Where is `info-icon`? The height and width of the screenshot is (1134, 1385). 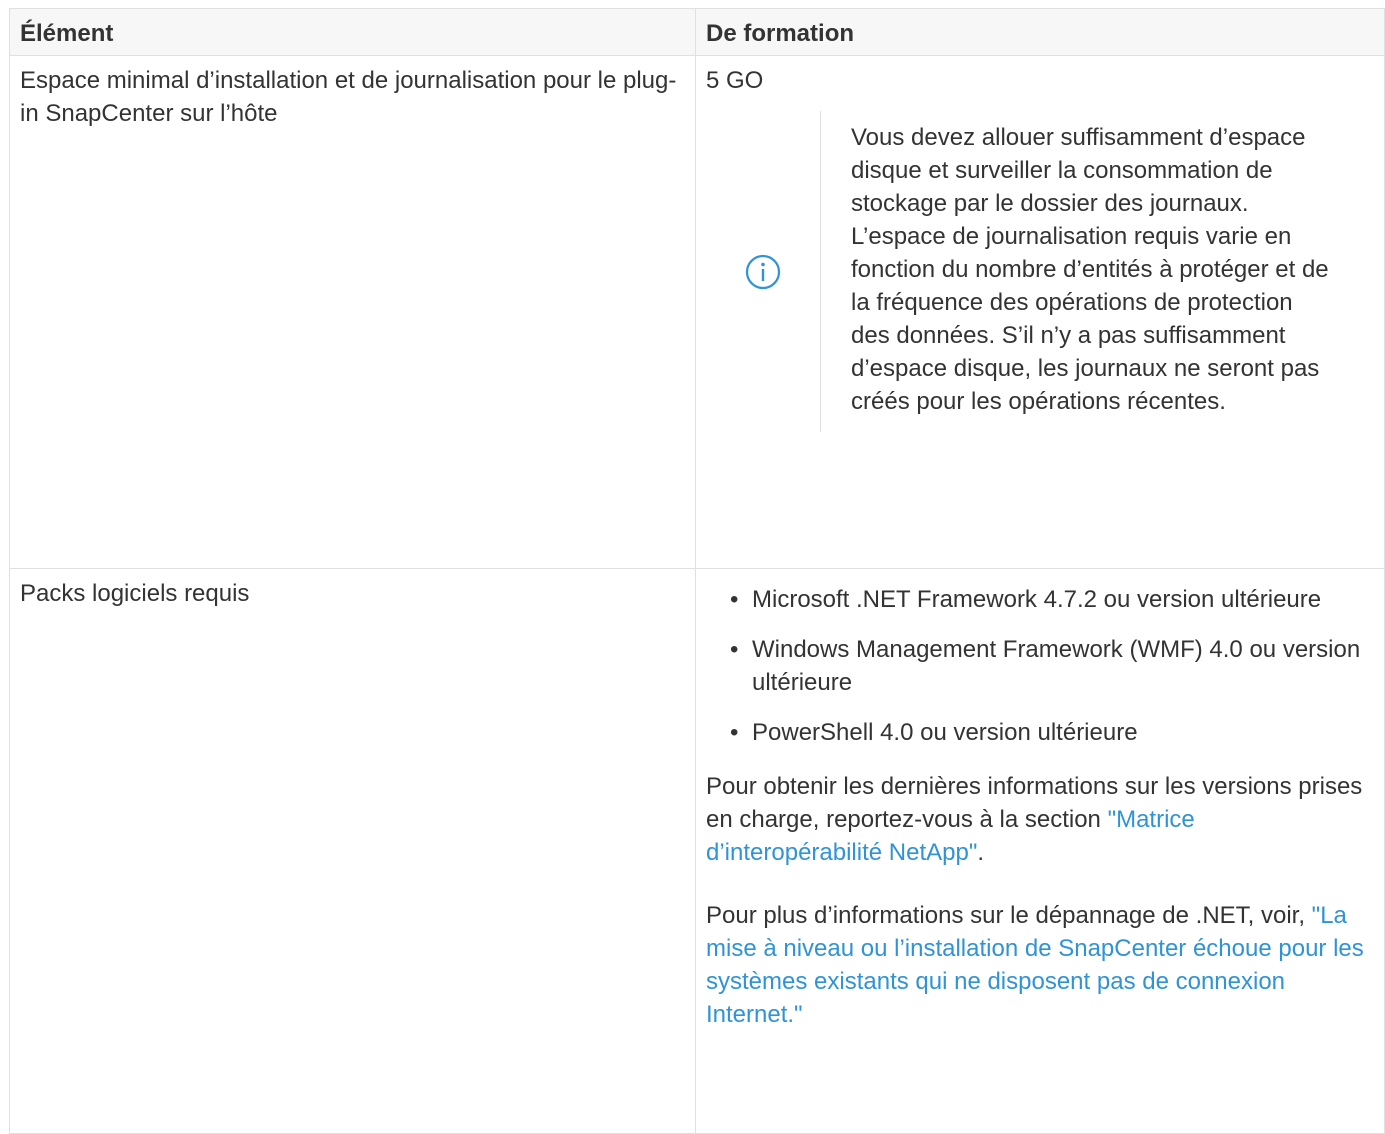 info-icon is located at coordinates (763, 271).